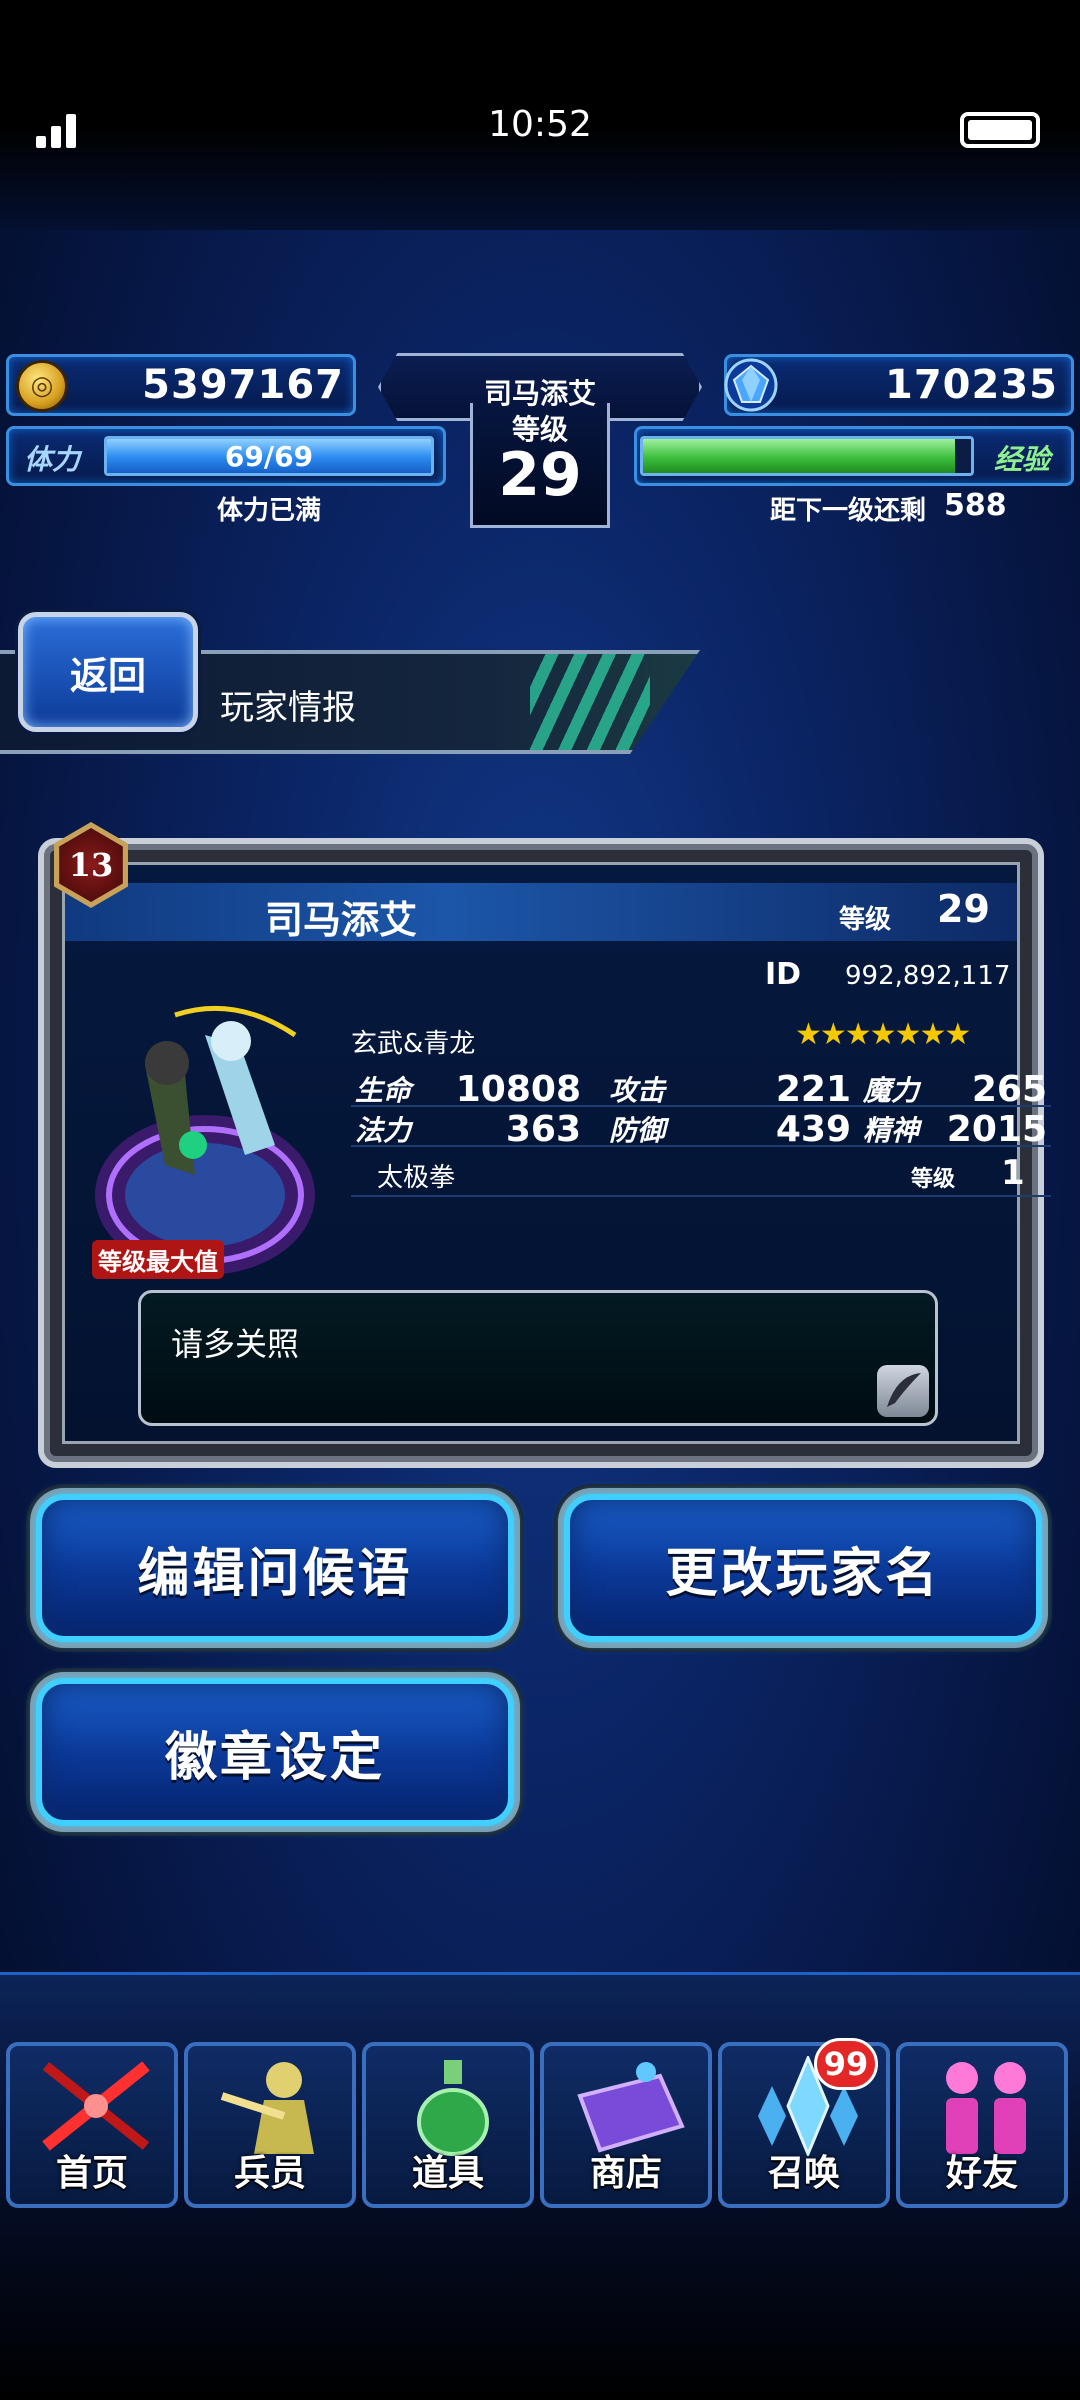 Image resolution: width=1080 pixels, height=2400 pixels. Describe the element at coordinates (803, 2173) in the screenshot. I see `nav-summon-label: 召唤` at that location.